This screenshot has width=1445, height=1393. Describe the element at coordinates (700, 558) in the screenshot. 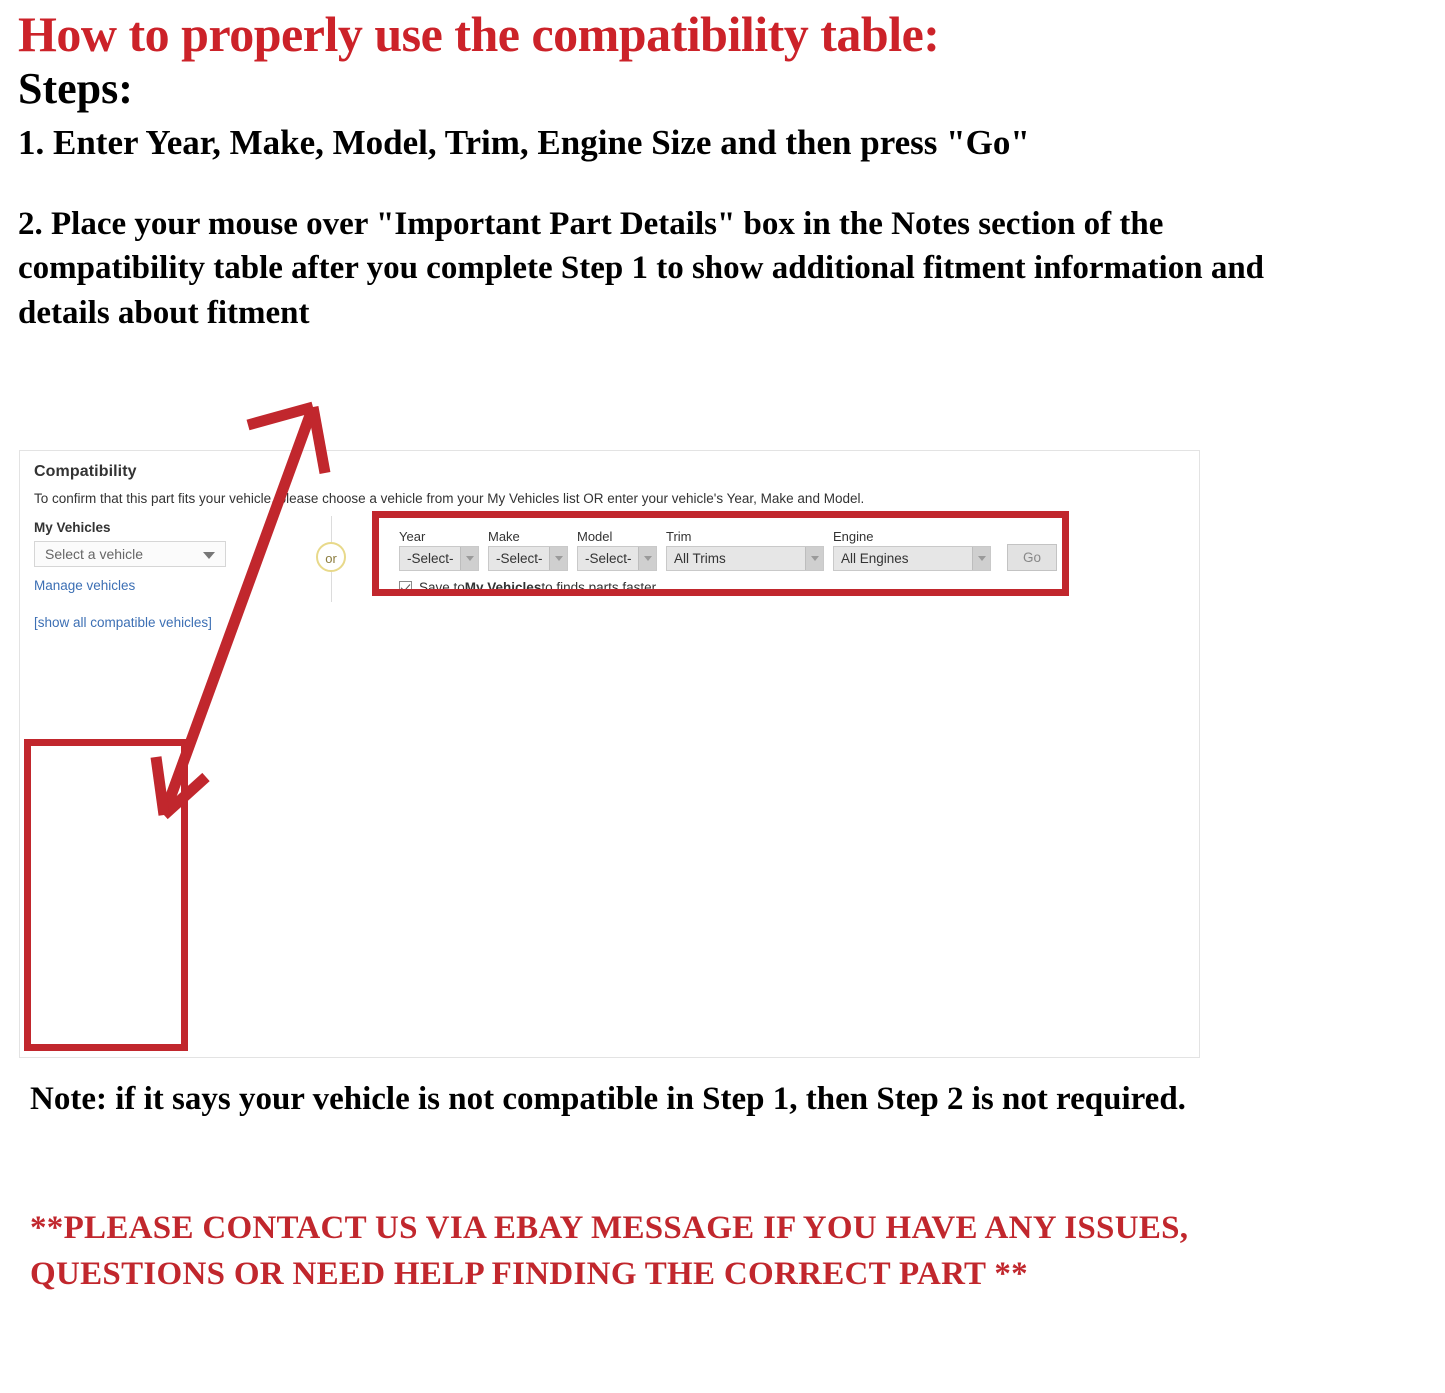

I see `trim-select-value: All Trims` at that location.